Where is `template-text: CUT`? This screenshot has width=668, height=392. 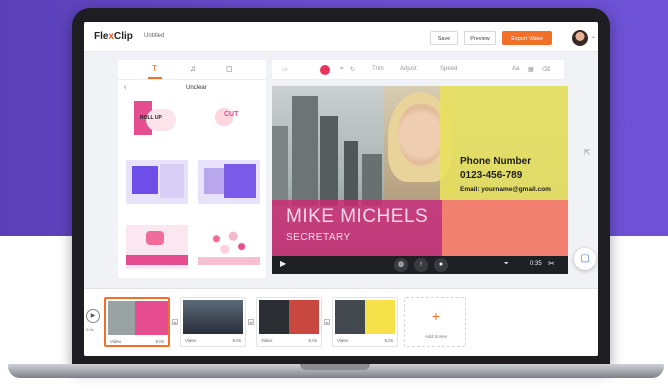 template-text: CUT is located at coordinates (231, 114).